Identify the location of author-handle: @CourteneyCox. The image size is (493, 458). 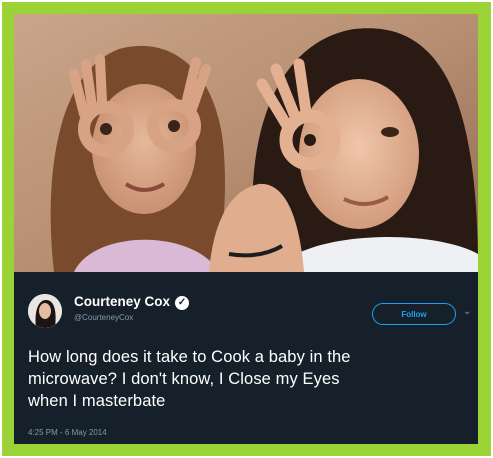
(103, 317).